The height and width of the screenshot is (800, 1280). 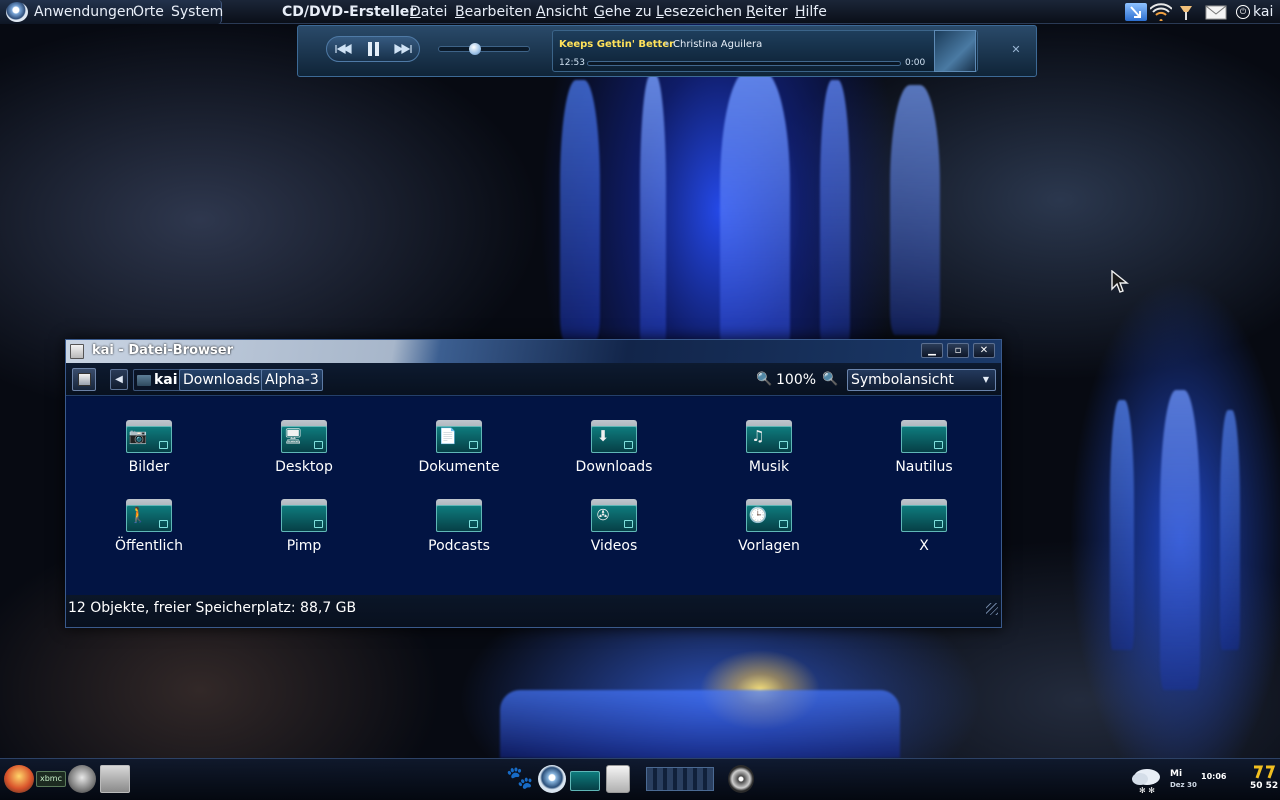 I want to click on folder-item: 🕒 Vorlagen, so click(x=769, y=531).